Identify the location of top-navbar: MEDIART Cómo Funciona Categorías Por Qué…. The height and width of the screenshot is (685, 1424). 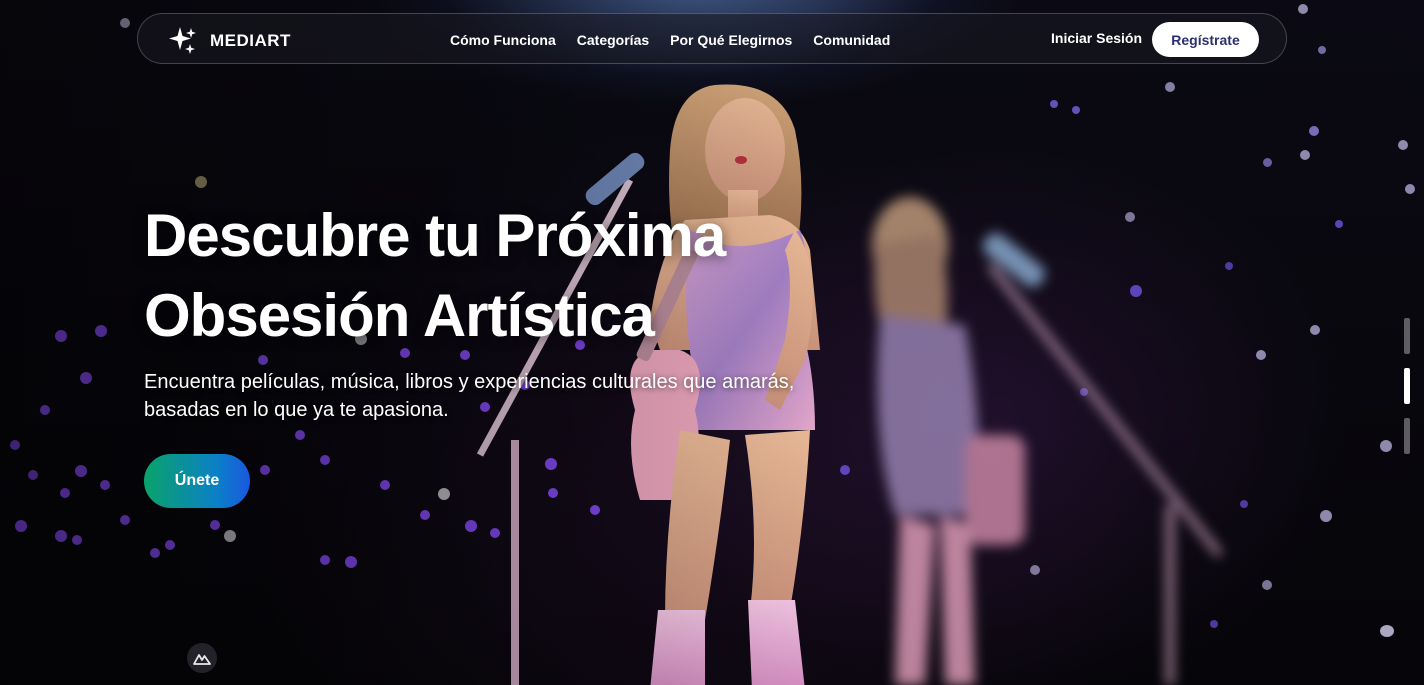
(712, 38).